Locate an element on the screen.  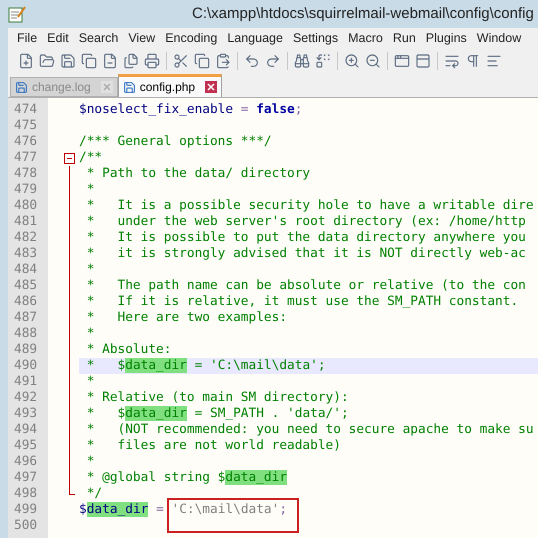
line-number: 491 is located at coordinates (25, 382).